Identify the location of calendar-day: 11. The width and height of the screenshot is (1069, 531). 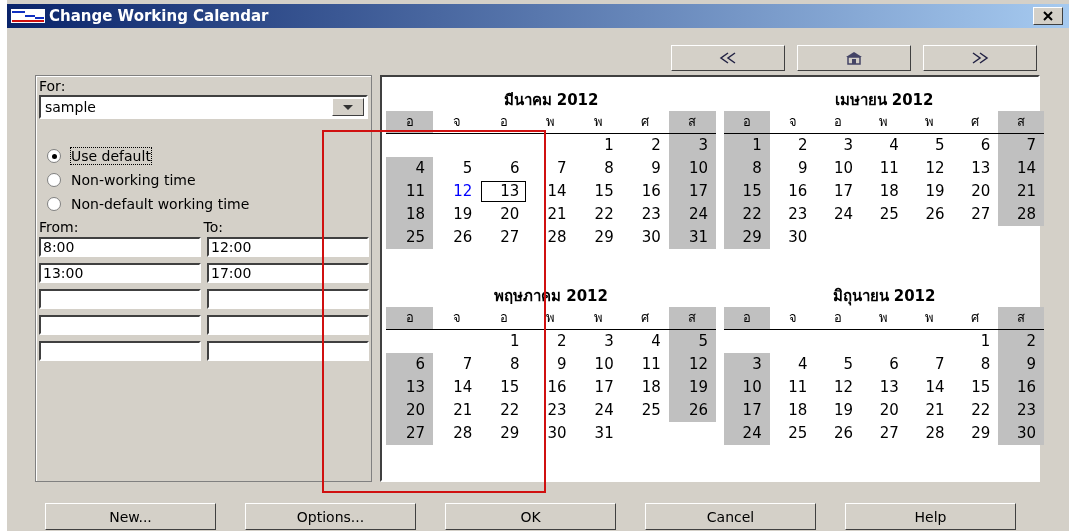
(410, 191).